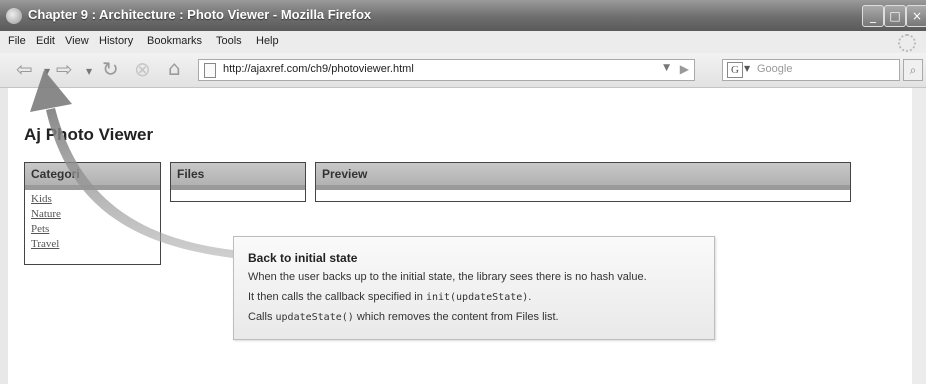 The height and width of the screenshot is (384, 926). Describe the element at coordinates (14, 16) in the screenshot. I see `firefox-icon` at that location.